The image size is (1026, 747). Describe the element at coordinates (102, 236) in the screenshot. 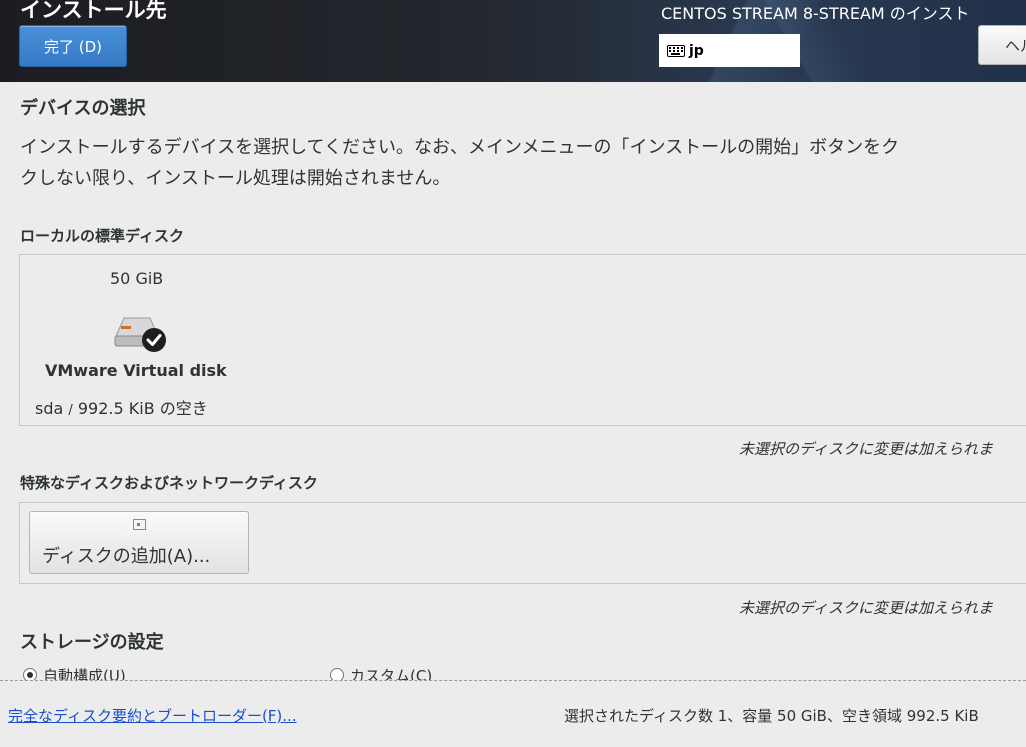

I see `local-disks-heading: ローカルの標準ディスク` at that location.